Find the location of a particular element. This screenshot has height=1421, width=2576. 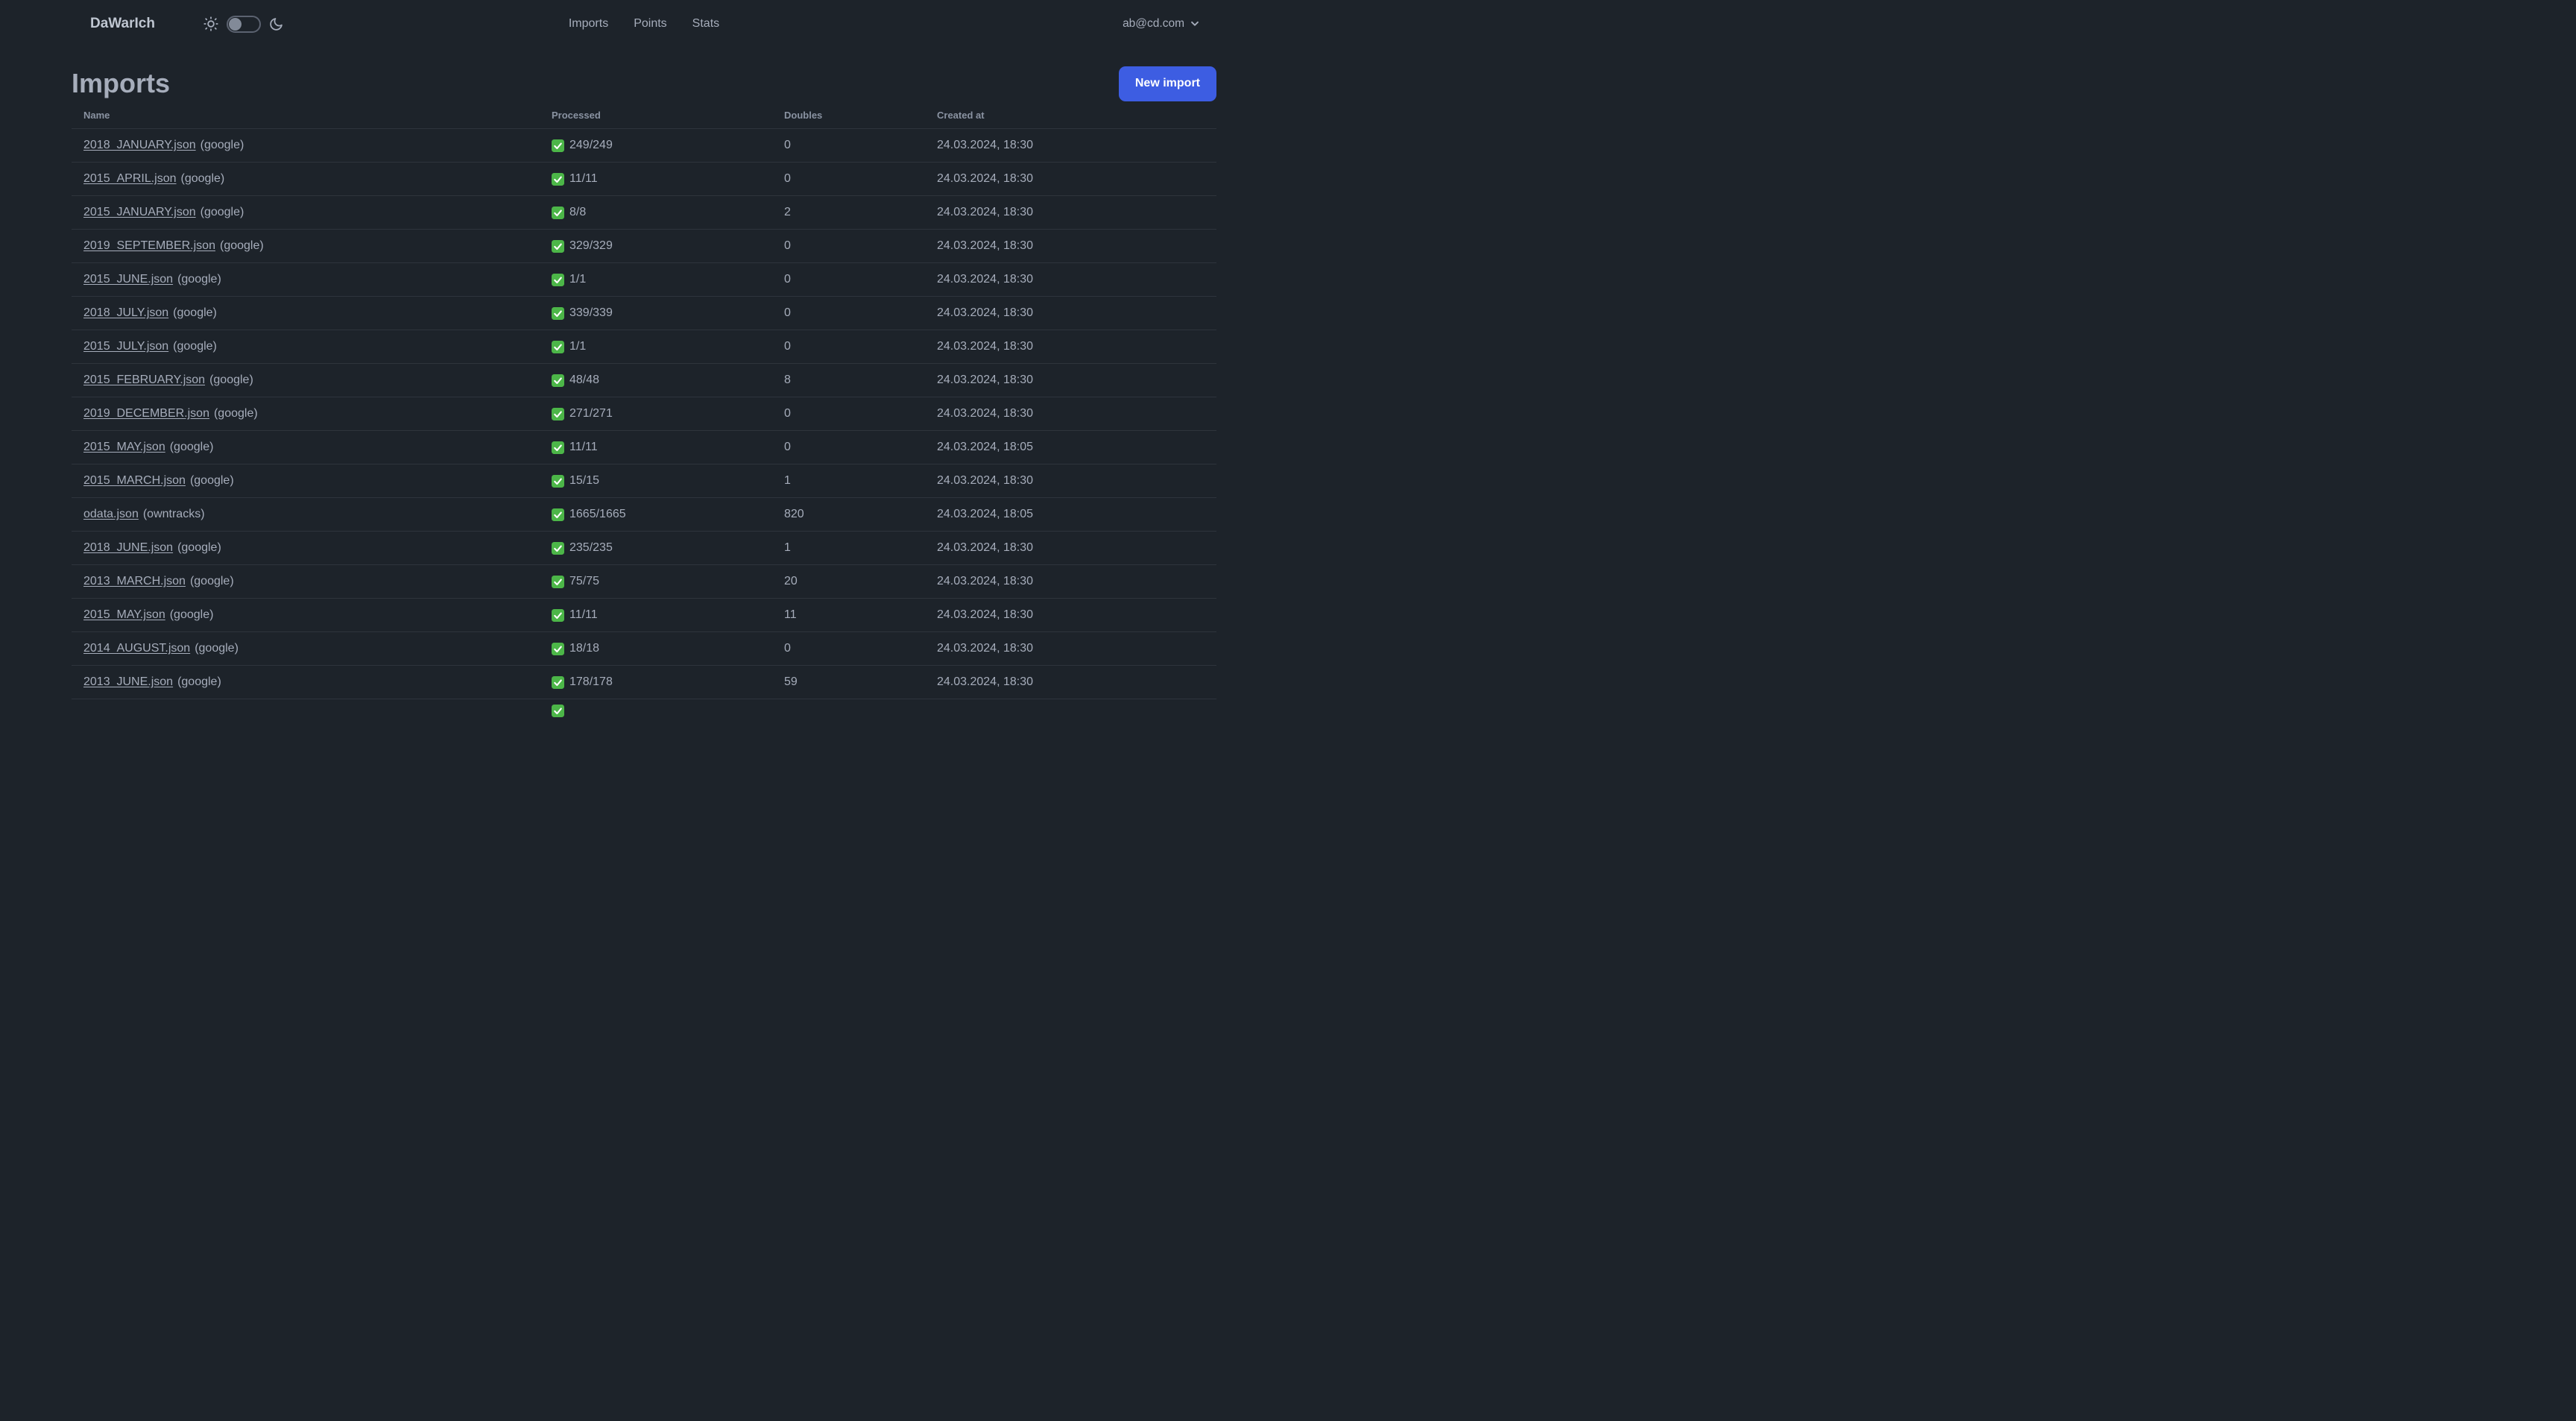

processed-count: 15/15 is located at coordinates (585, 480).